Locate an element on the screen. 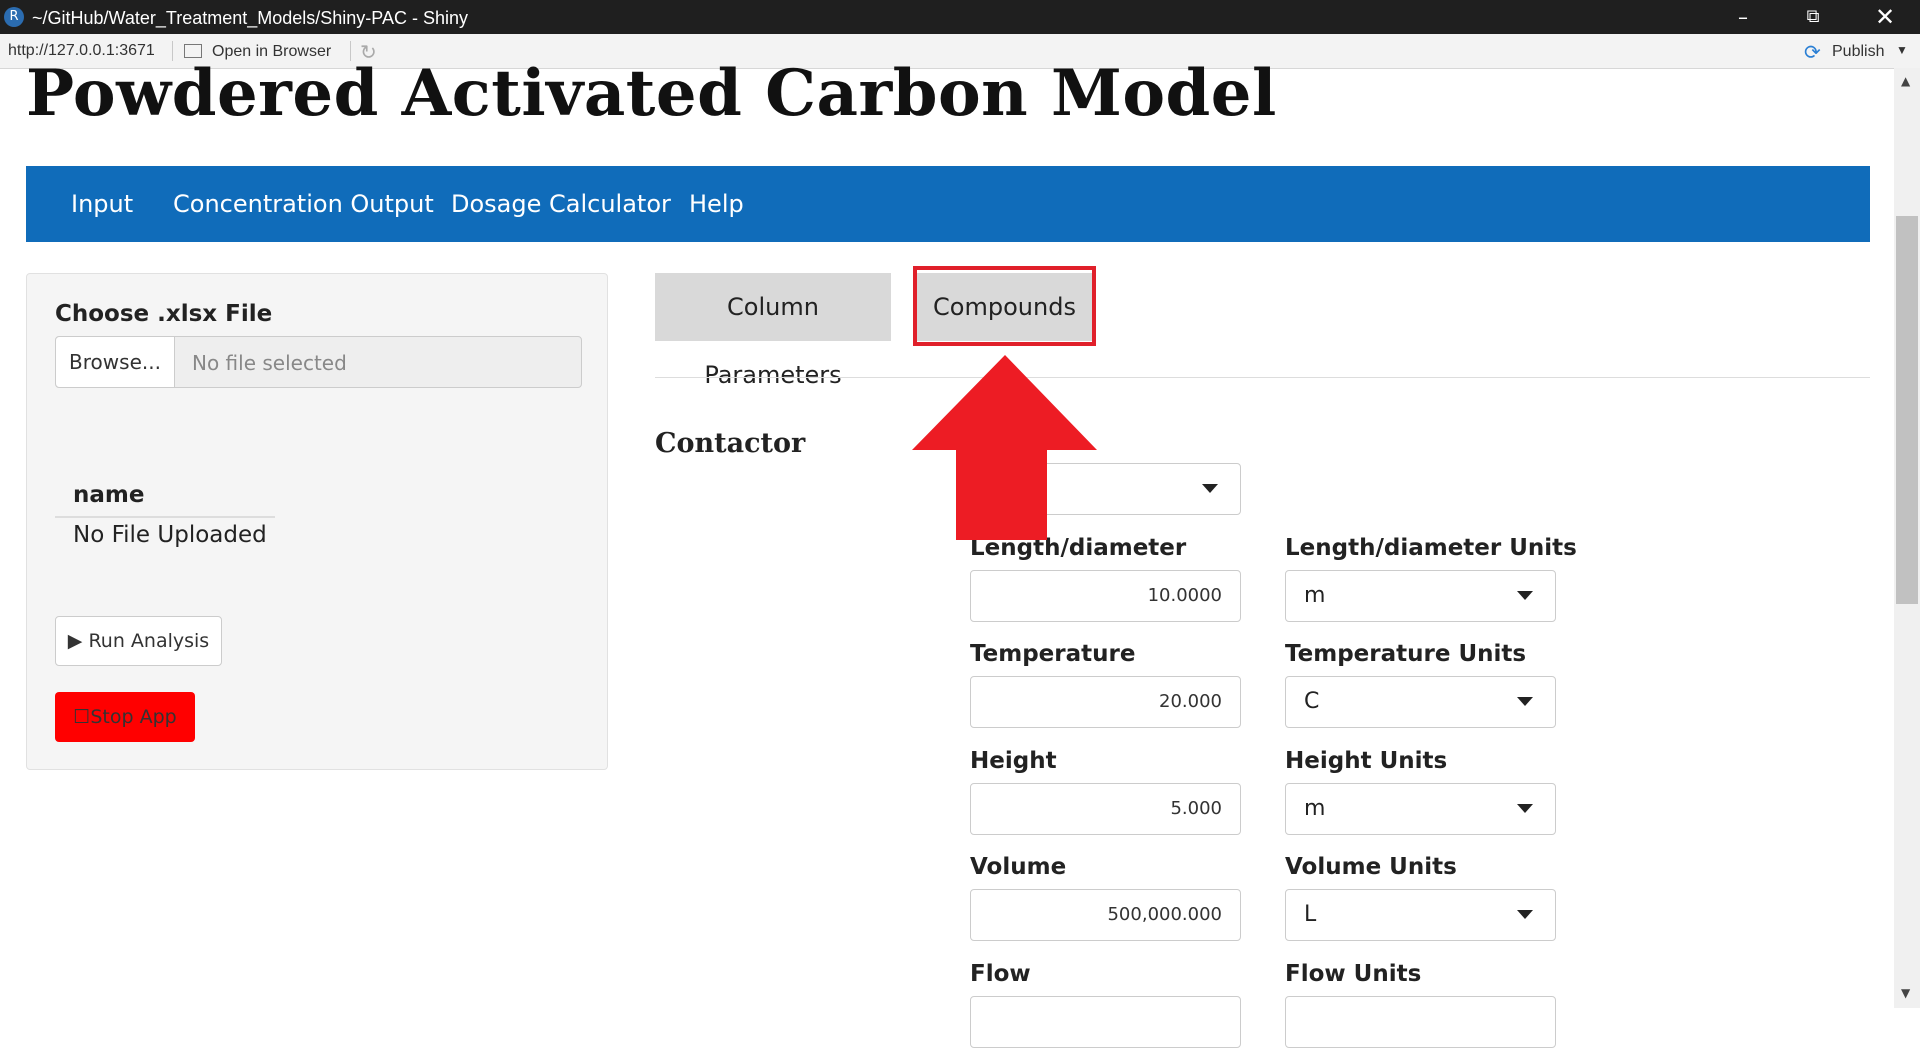  flow-units-label: Flow Units is located at coordinates (1353, 974).